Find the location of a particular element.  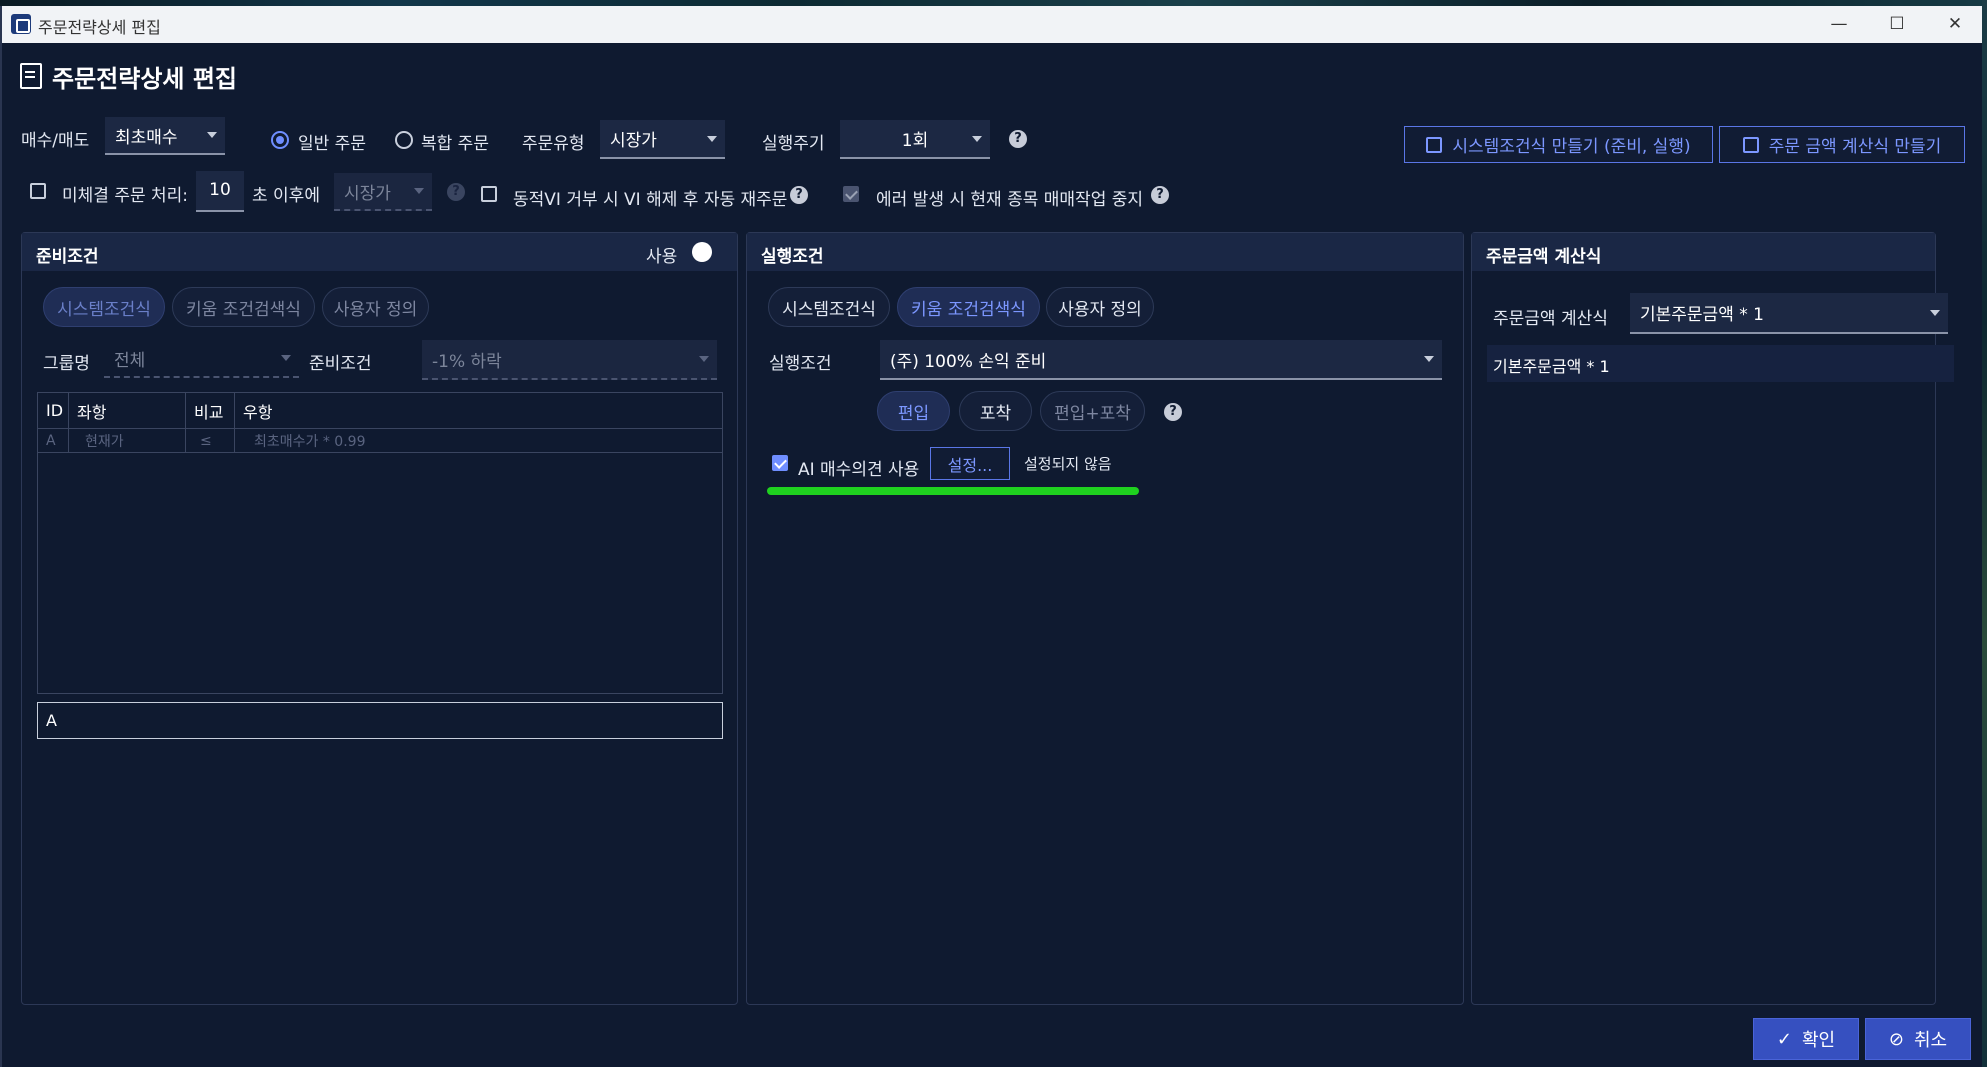

error-stop-label: 에러 발생 시 현재 종목 매매작업 중지 is located at coordinates (1010, 200).